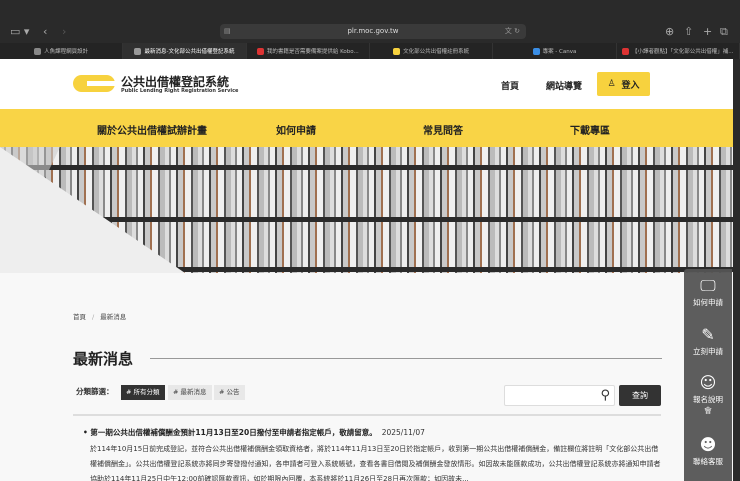 Image resolution: width=740 pixels, height=481 pixels. Describe the element at coordinates (708, 461) in the screenshot. I see `side-label: 聯絡客服` at that location.